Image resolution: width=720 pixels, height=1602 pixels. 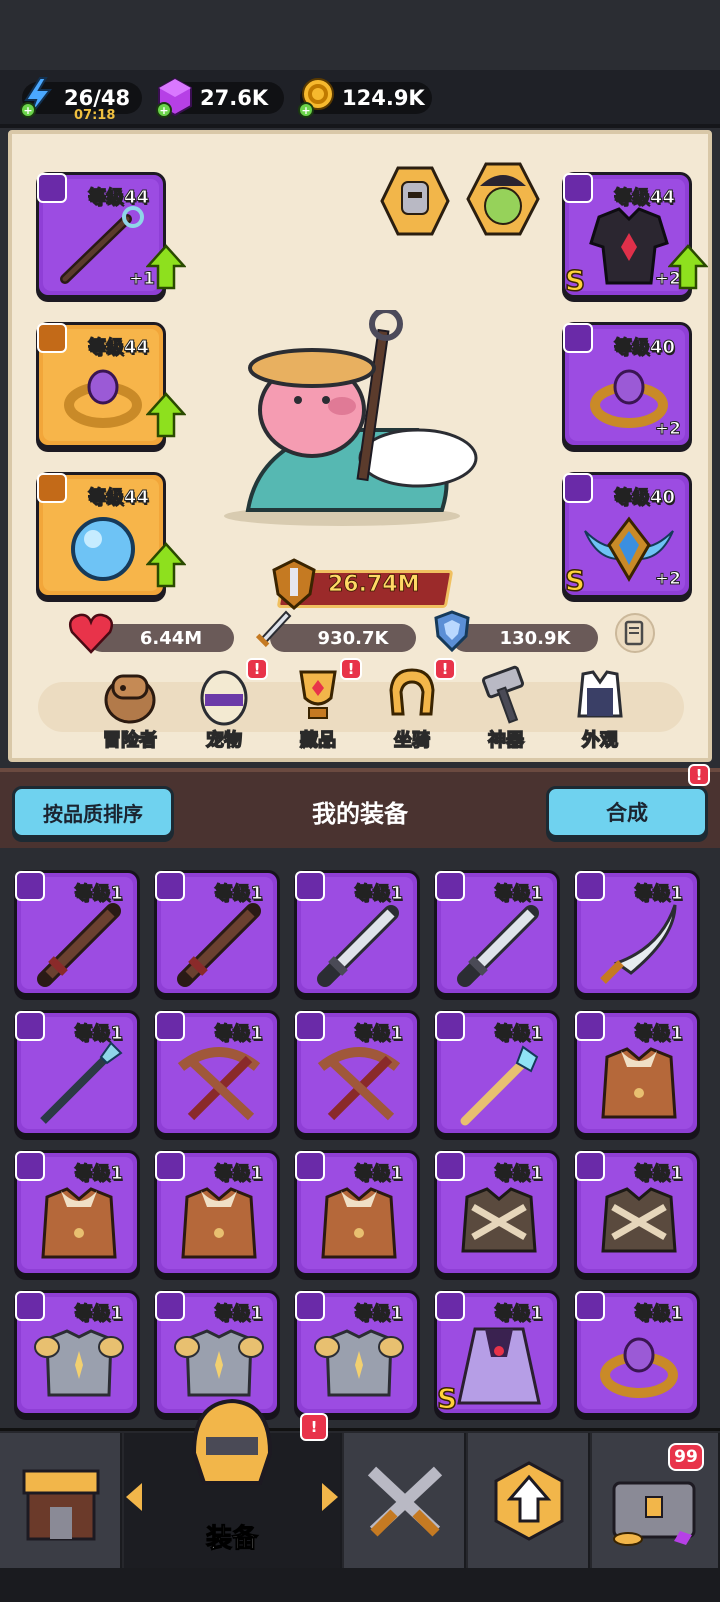 I want to click on power-value: 26.74M, so click(x=374, y=585).